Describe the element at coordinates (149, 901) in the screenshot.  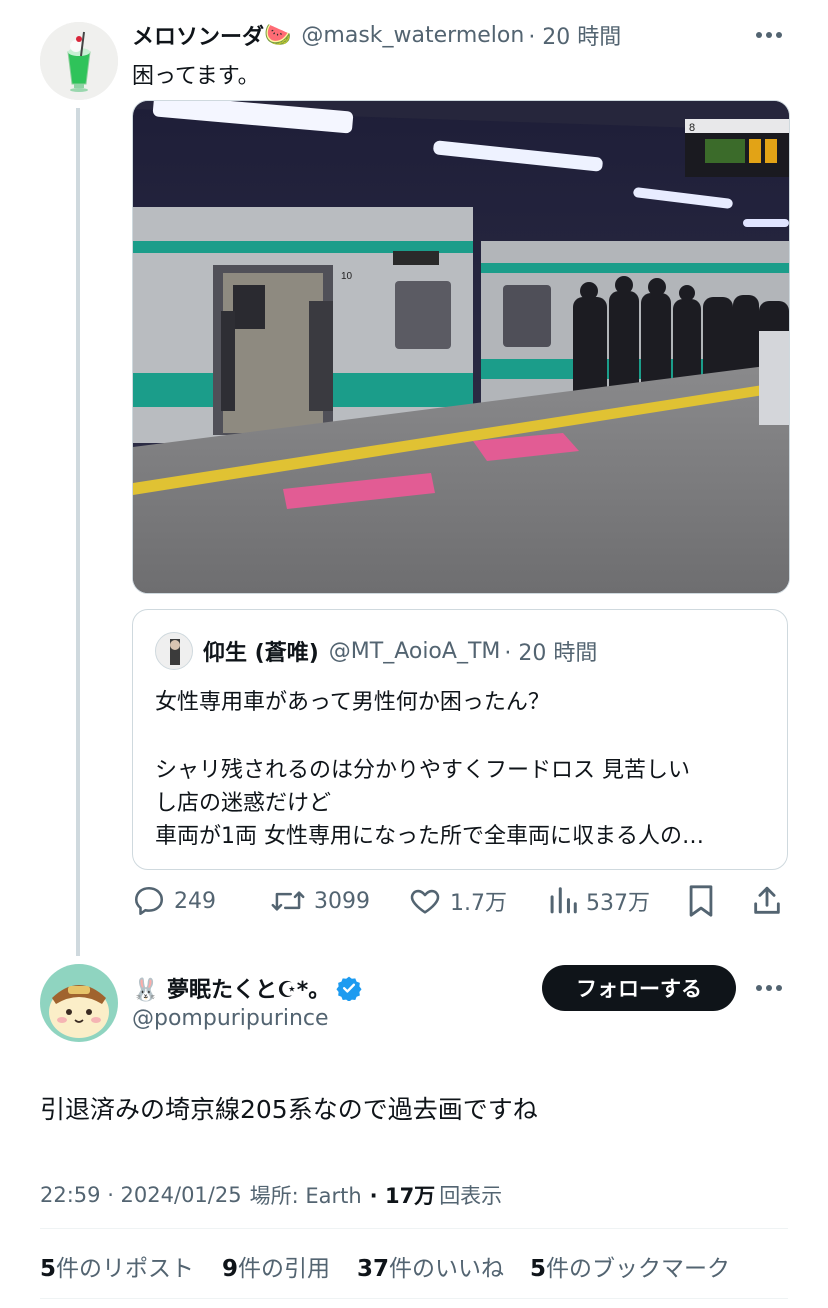
I see `speech-bubble-icon` at that location.